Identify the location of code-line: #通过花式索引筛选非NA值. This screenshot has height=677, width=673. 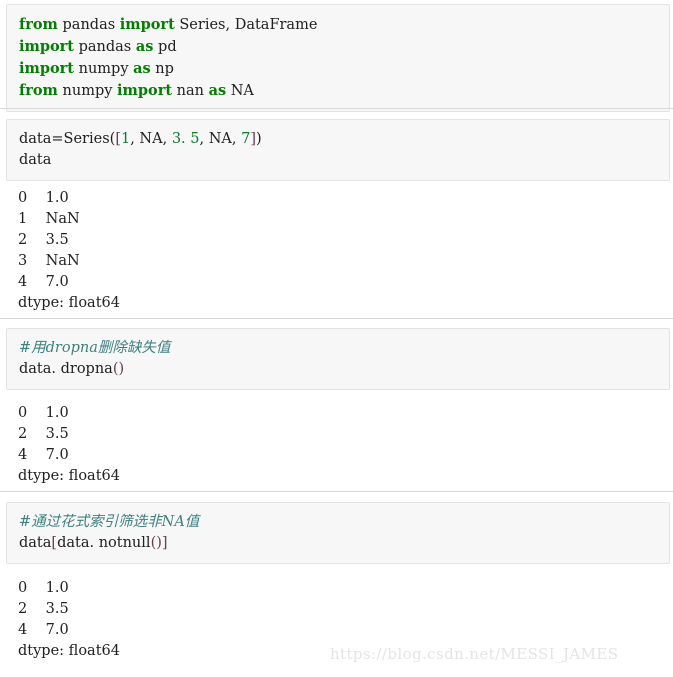
(344, 522).